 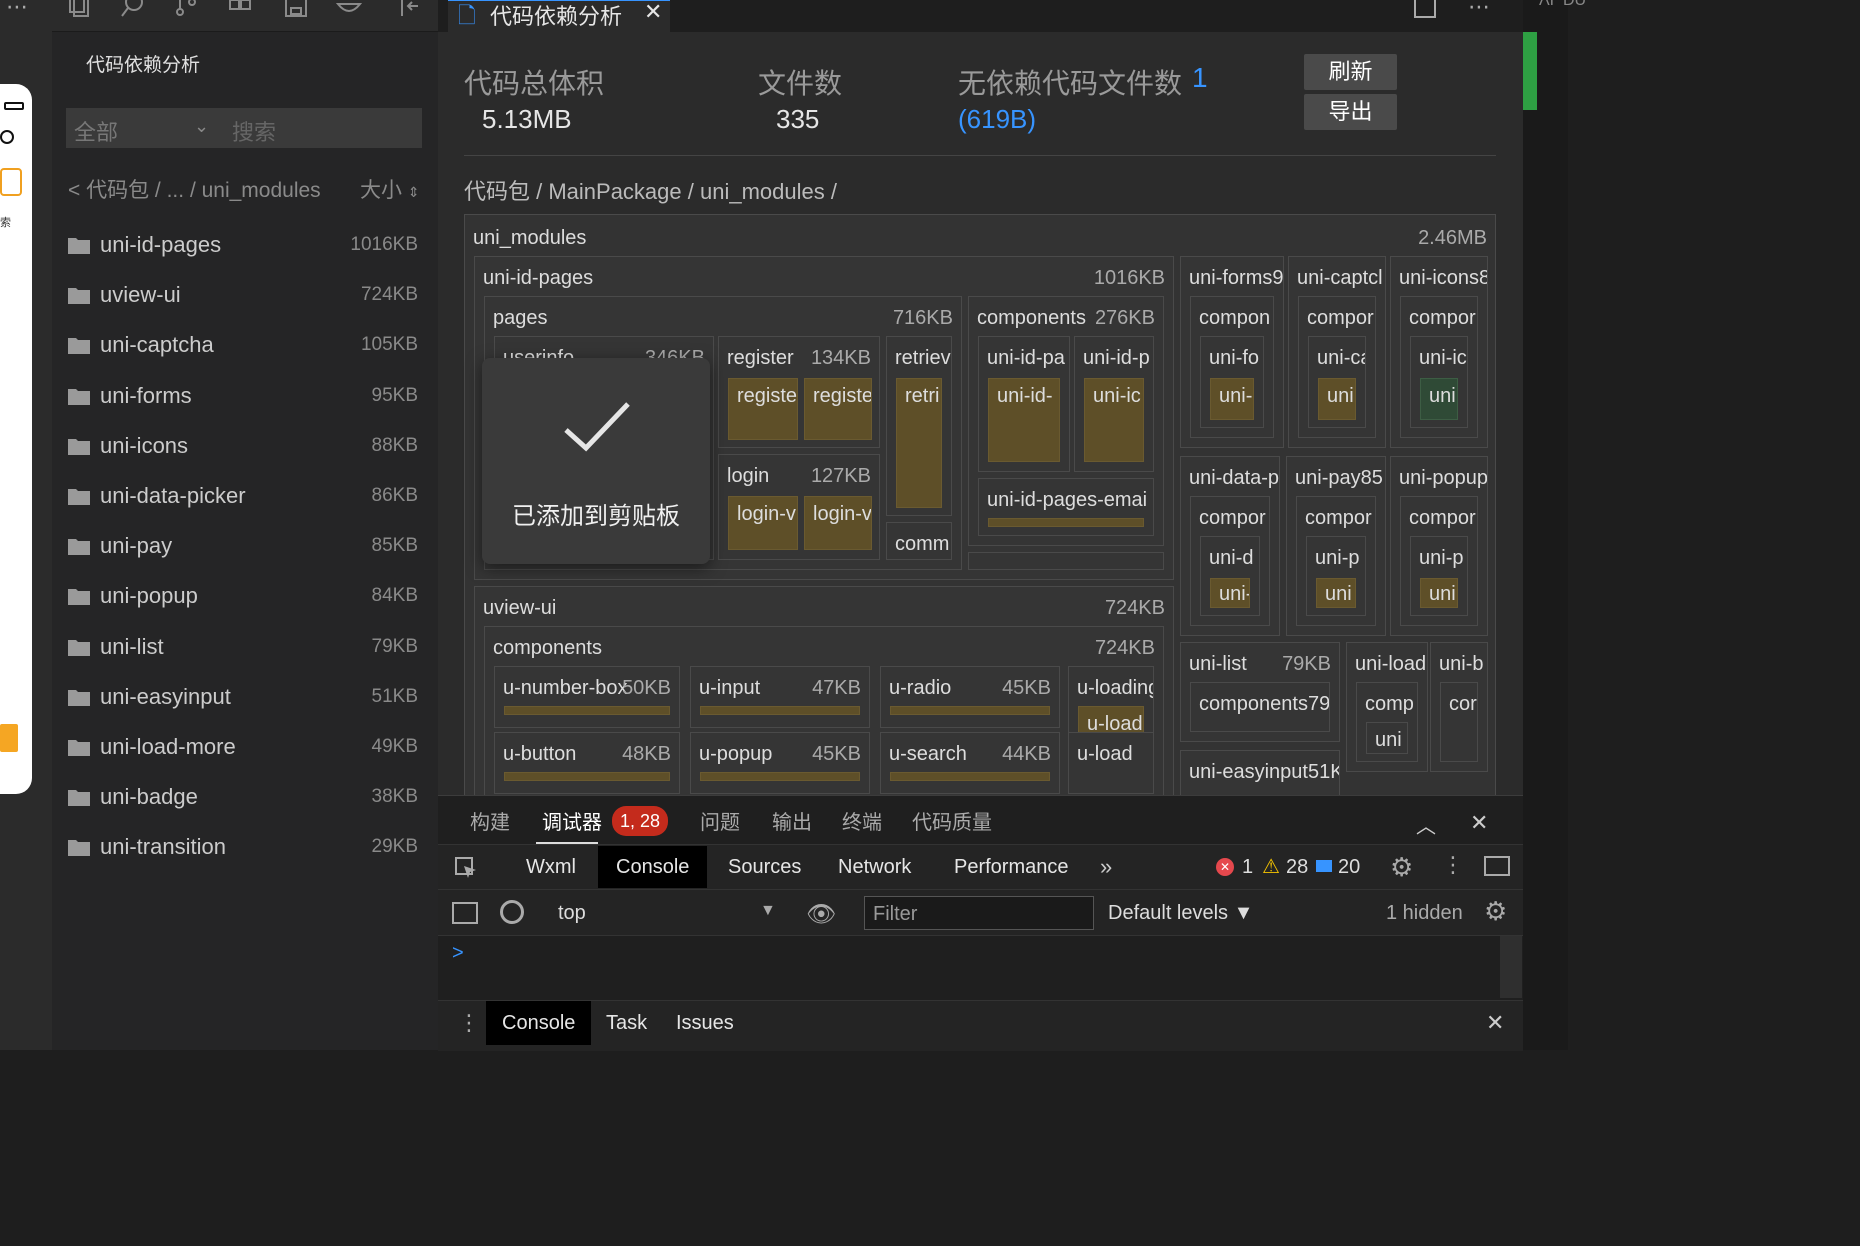 What do you see at coordinates (650, 190) in the screenshot?
I see `path-breadcrumb: 代码包 / MainPackage / uni_modules /` at bounding box center [650, 190].